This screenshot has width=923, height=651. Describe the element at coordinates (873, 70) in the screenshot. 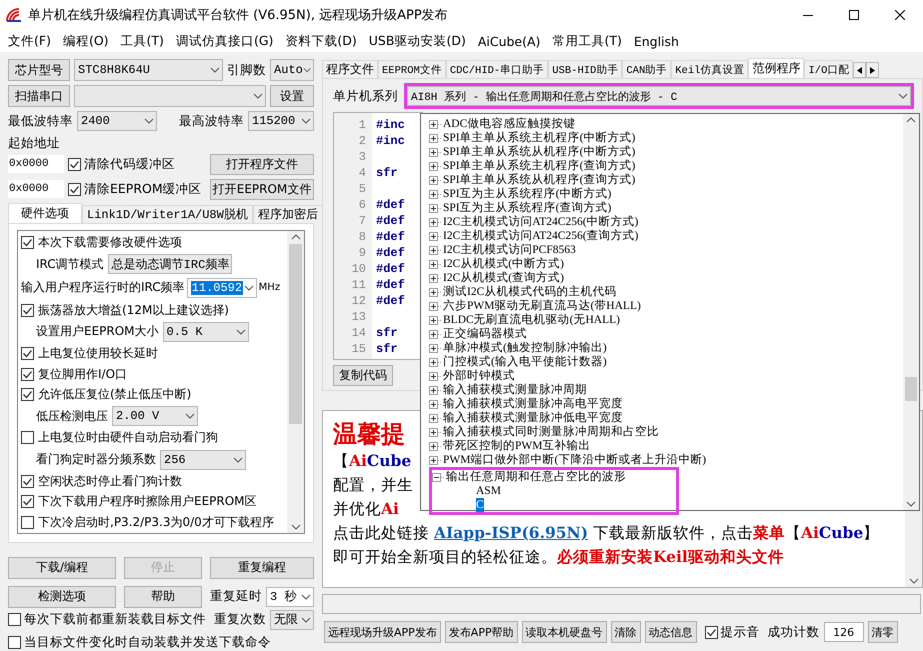

I see `tab-scroll-right-button` at that location.